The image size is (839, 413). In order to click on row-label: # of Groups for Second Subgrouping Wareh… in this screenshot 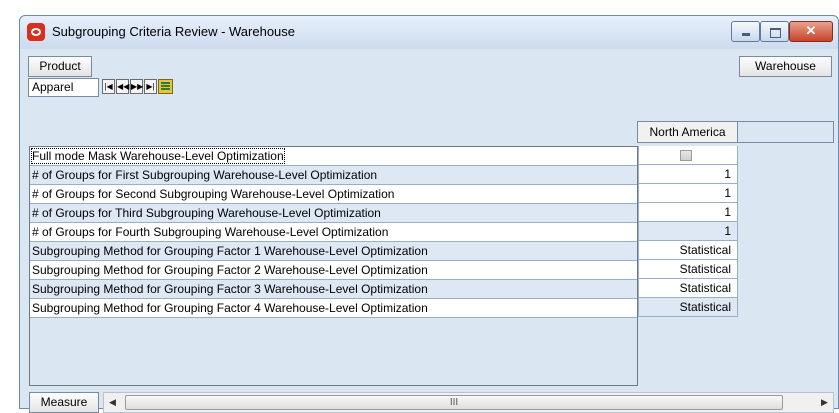, I will do `click(333, 194)`.